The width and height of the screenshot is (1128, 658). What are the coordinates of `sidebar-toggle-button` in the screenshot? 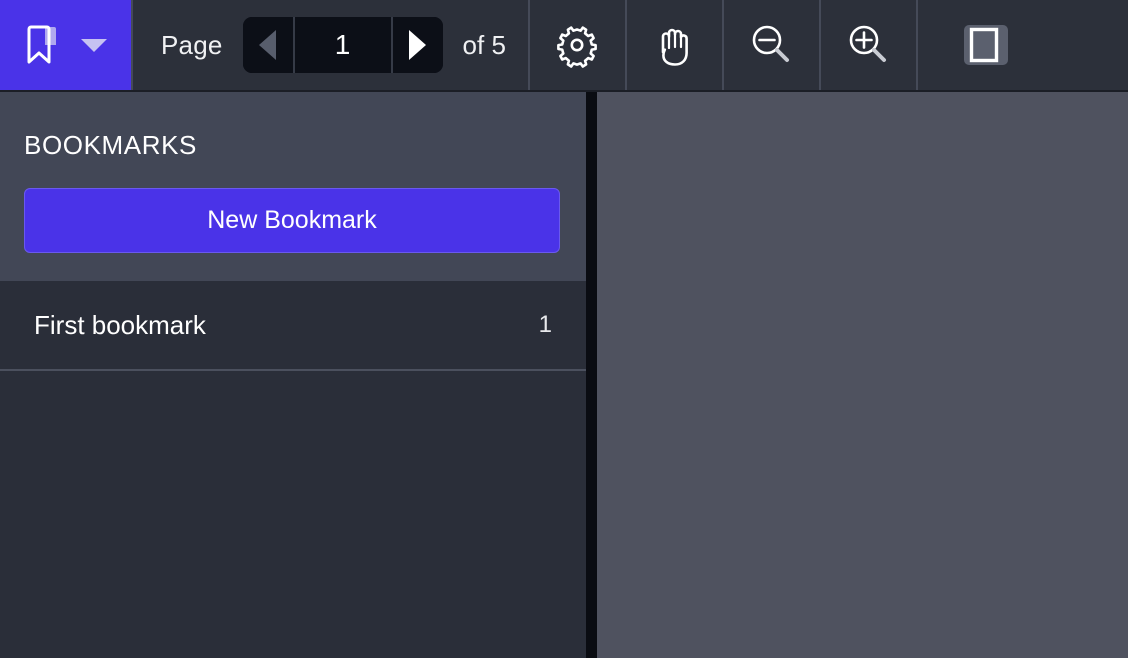 It's located at (1023, 45).